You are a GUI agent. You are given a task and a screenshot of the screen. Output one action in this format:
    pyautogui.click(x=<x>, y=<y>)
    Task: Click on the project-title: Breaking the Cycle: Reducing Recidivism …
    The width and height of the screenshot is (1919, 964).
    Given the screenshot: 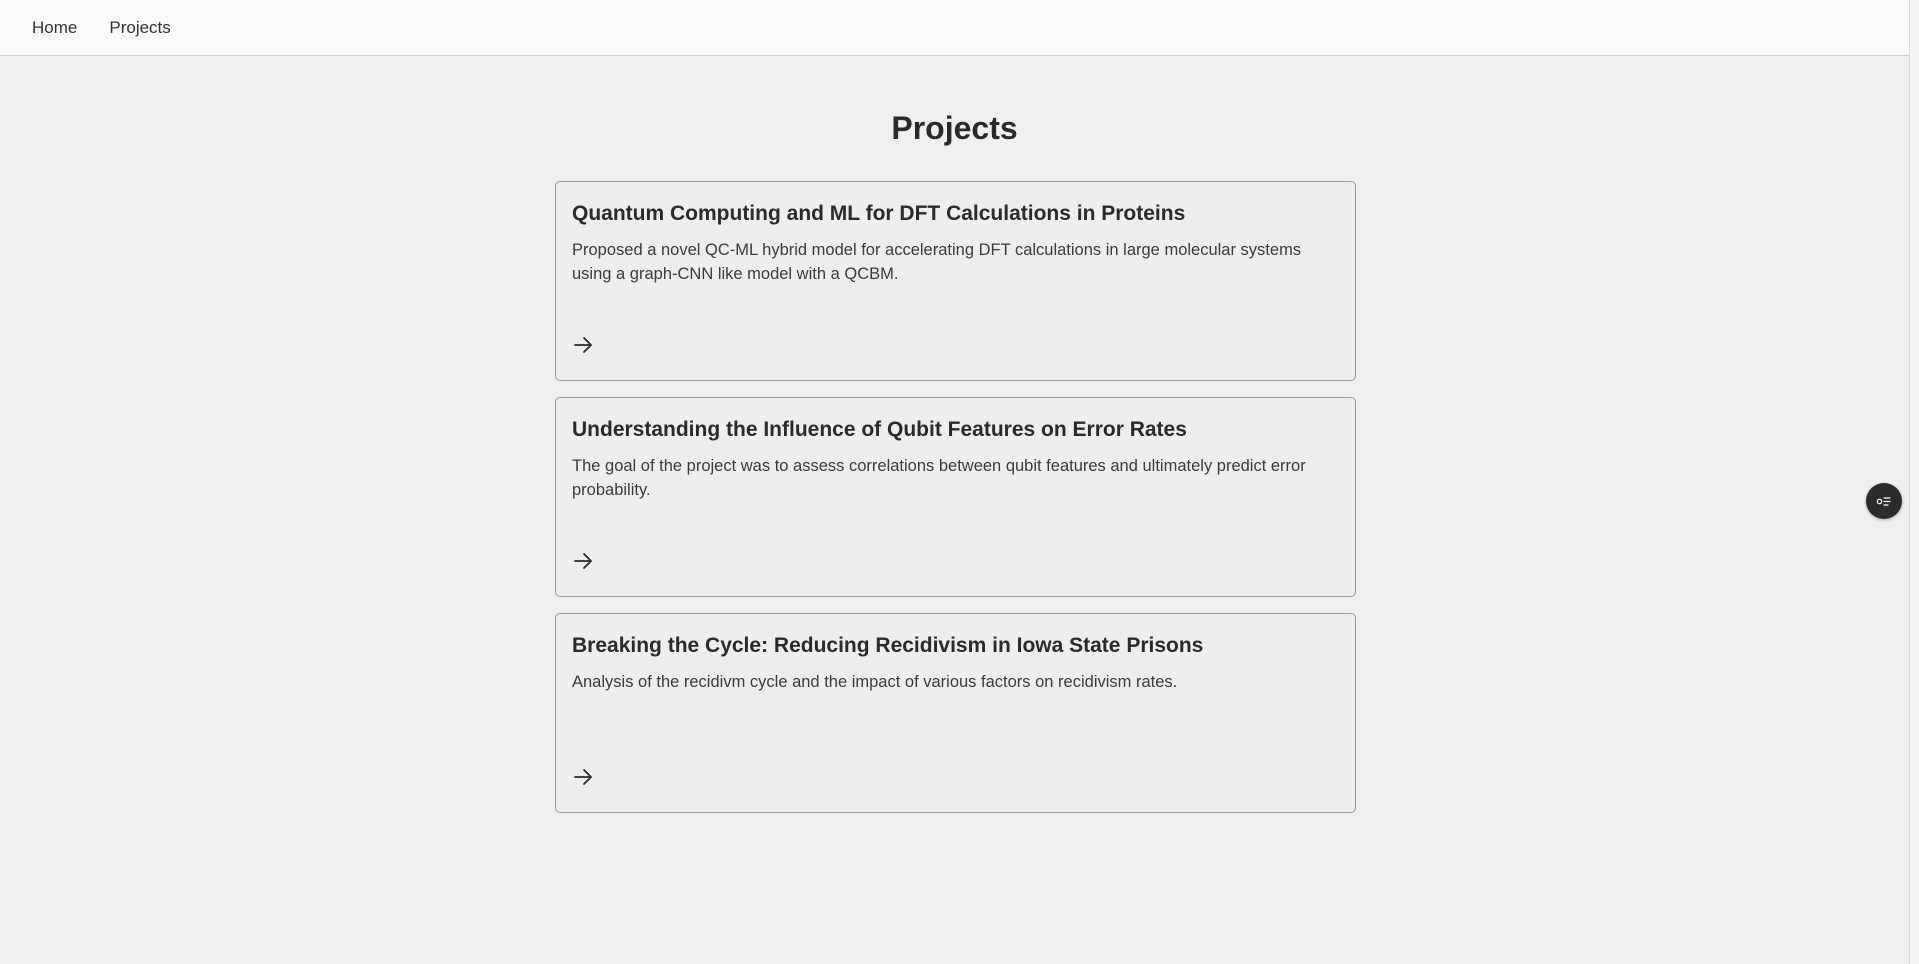 What is the action you would take?
    pyautogui.click(x=888, y=645)
    